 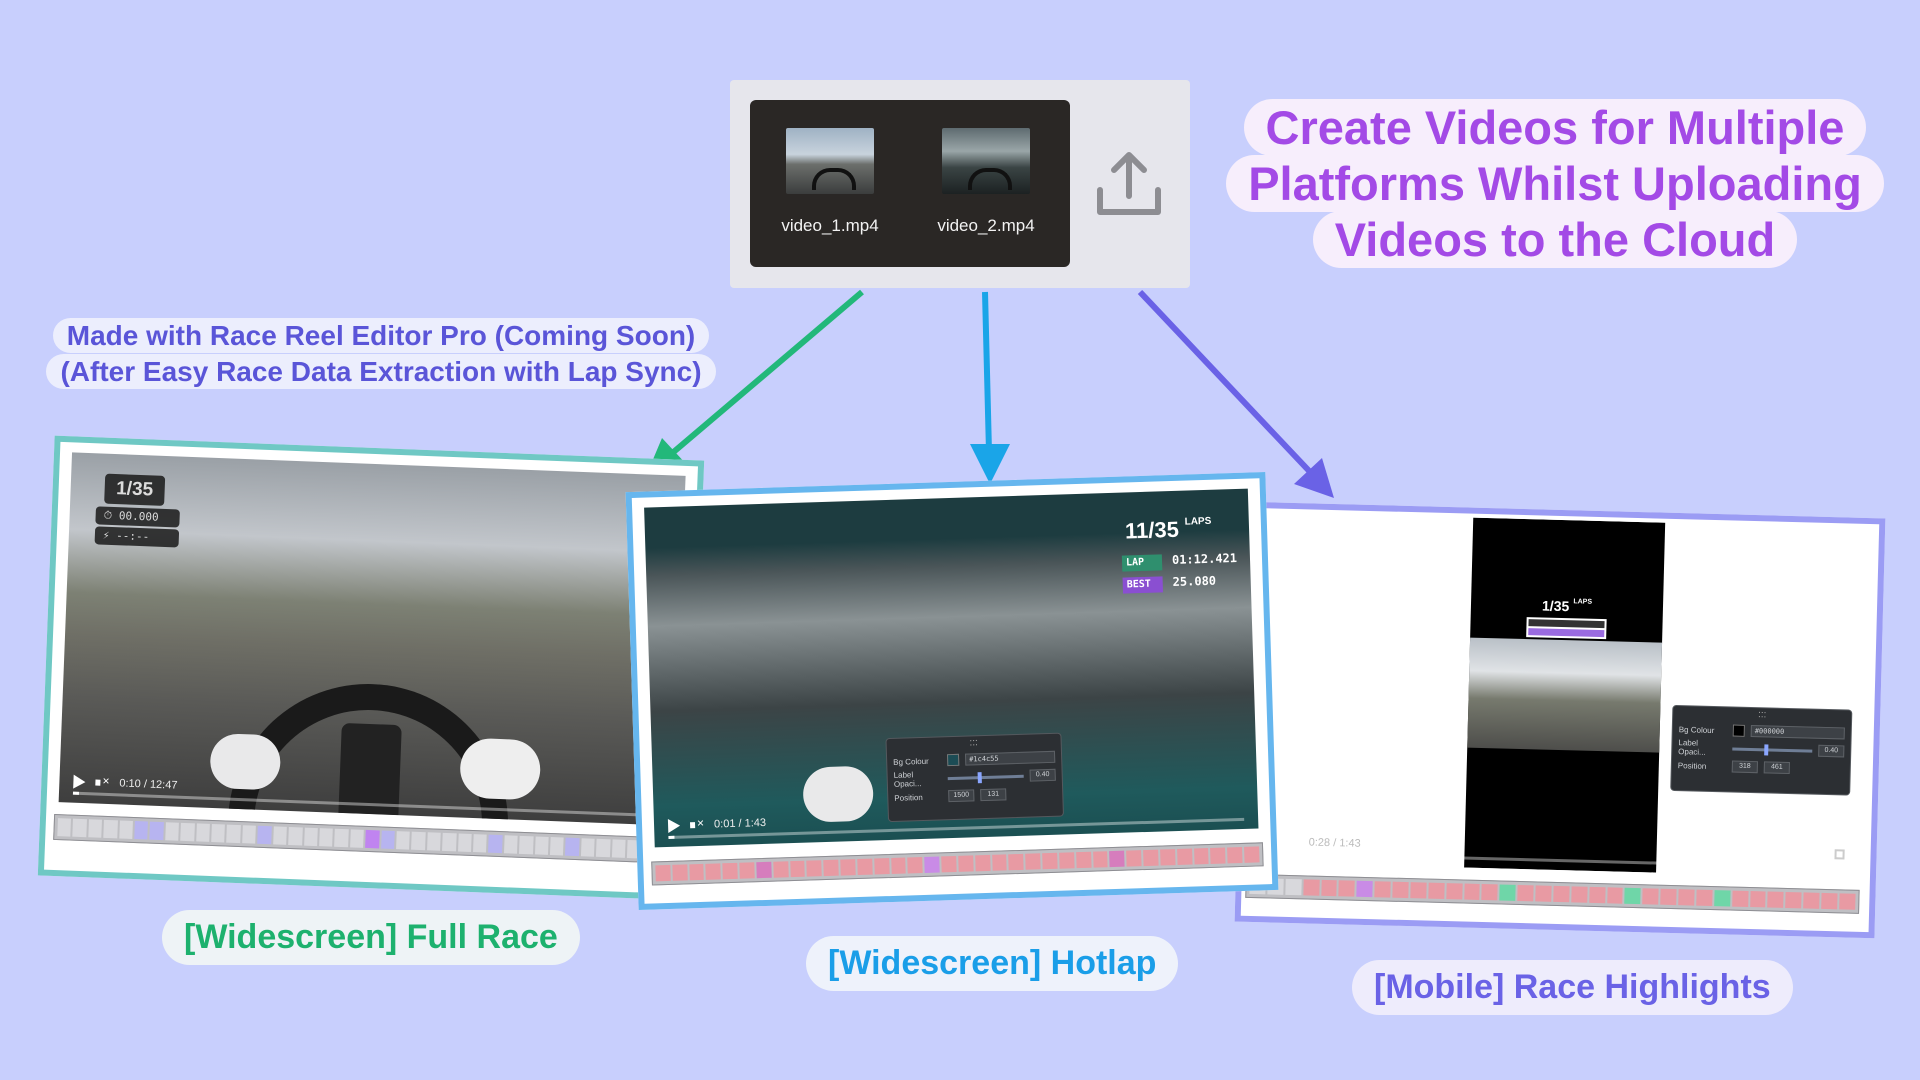 I want to click on position-x-input: 1500, so click(x=961, y=796).